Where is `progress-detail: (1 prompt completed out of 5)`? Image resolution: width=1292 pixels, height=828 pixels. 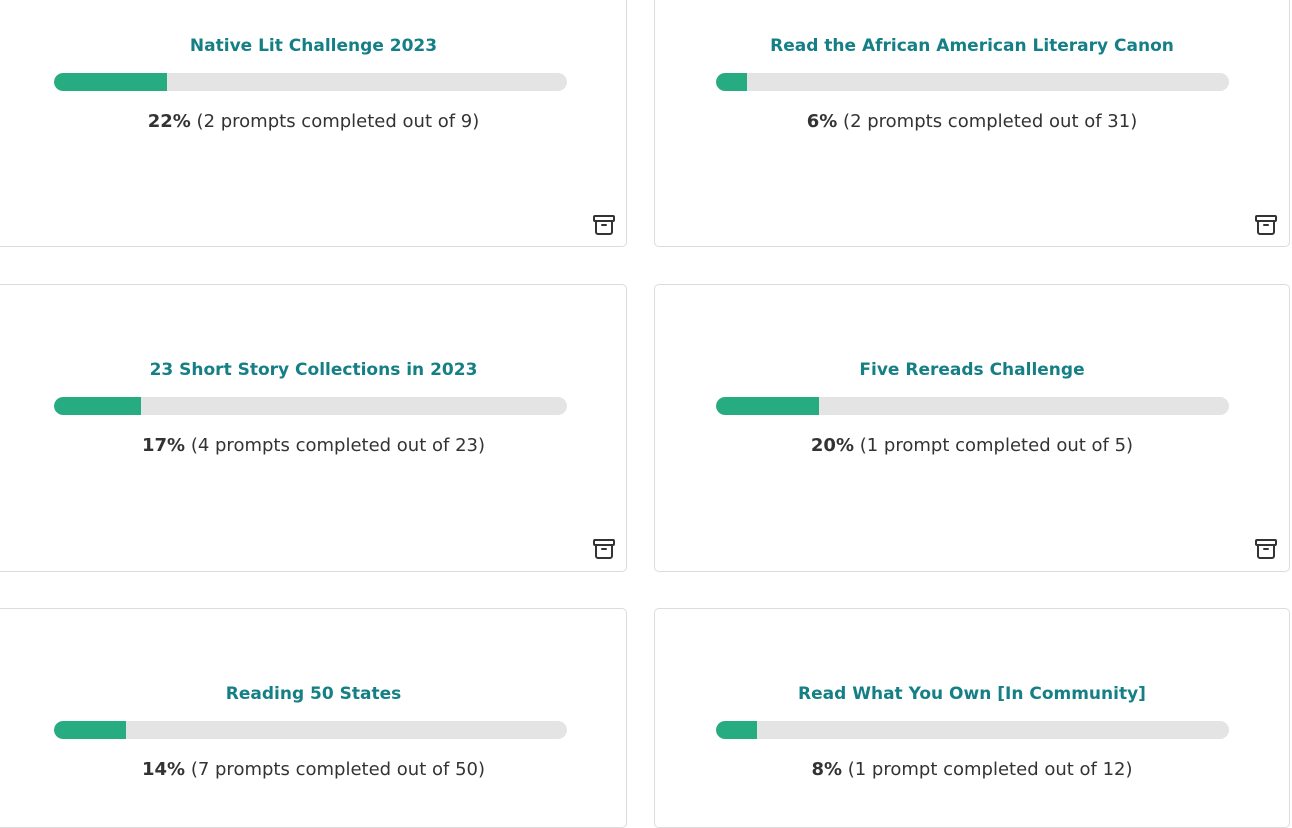
progress-detail: (1 prompt completed out of 5) is located at coordinates (996, 445).